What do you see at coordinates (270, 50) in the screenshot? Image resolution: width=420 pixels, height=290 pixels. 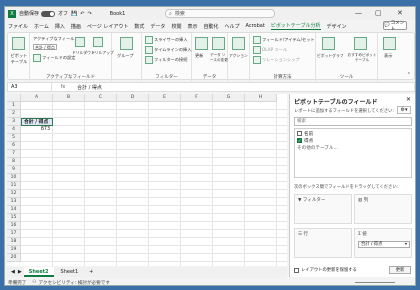 I see `olap-tools-button: OLAP ツール` at bounding box center [270, 50].